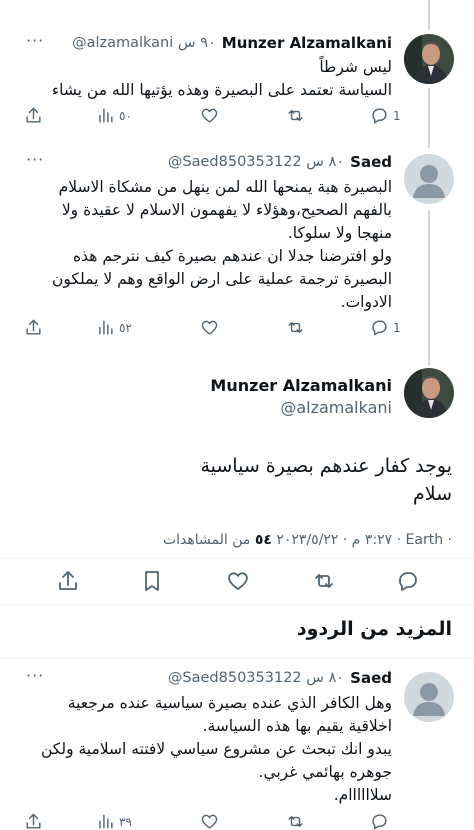 Image resolution: width=474 pixels, height=830 pixels. I want to click on handle-time: @alzamalkani ٩٠ س, so click(144, 43).